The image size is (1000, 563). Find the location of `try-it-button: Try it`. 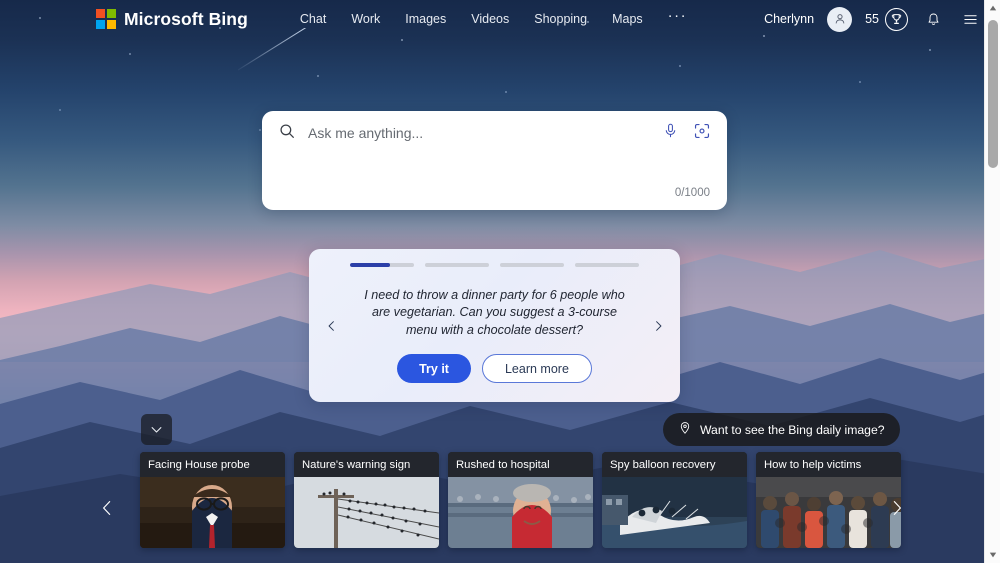

try-it-button: Try it is located at coordinates (434, 368).